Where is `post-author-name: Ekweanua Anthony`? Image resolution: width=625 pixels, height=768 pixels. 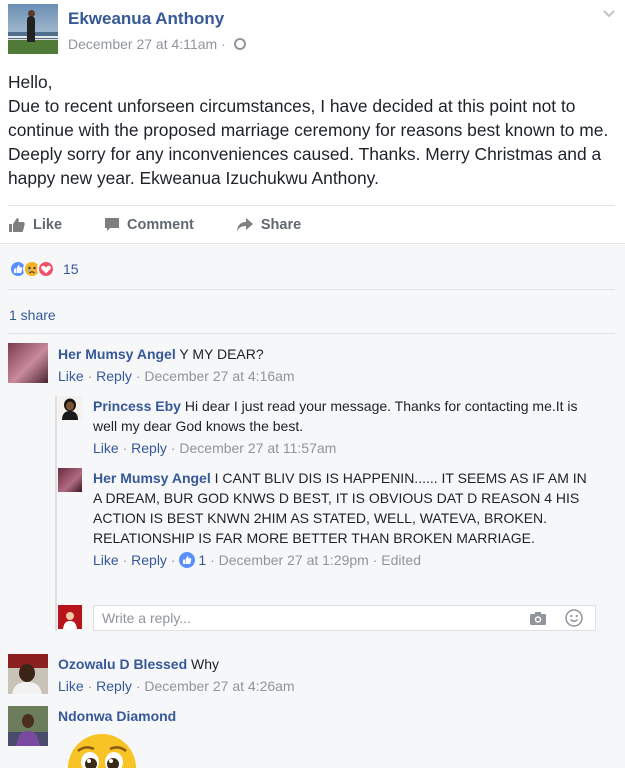
post-author-name: Ekweanua Anthony is located at coordinates (146, 19).